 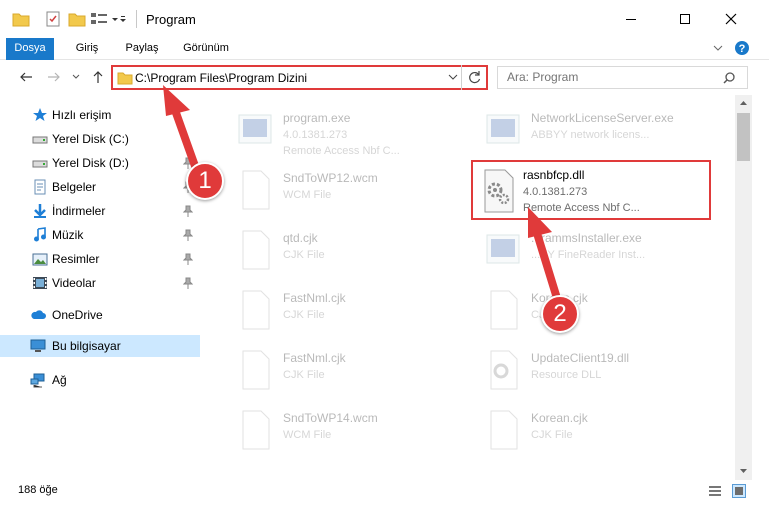 What do you see at coordinates (607, 77) in the screenshot?
I see `search-input` at bounding box center [607, 77].